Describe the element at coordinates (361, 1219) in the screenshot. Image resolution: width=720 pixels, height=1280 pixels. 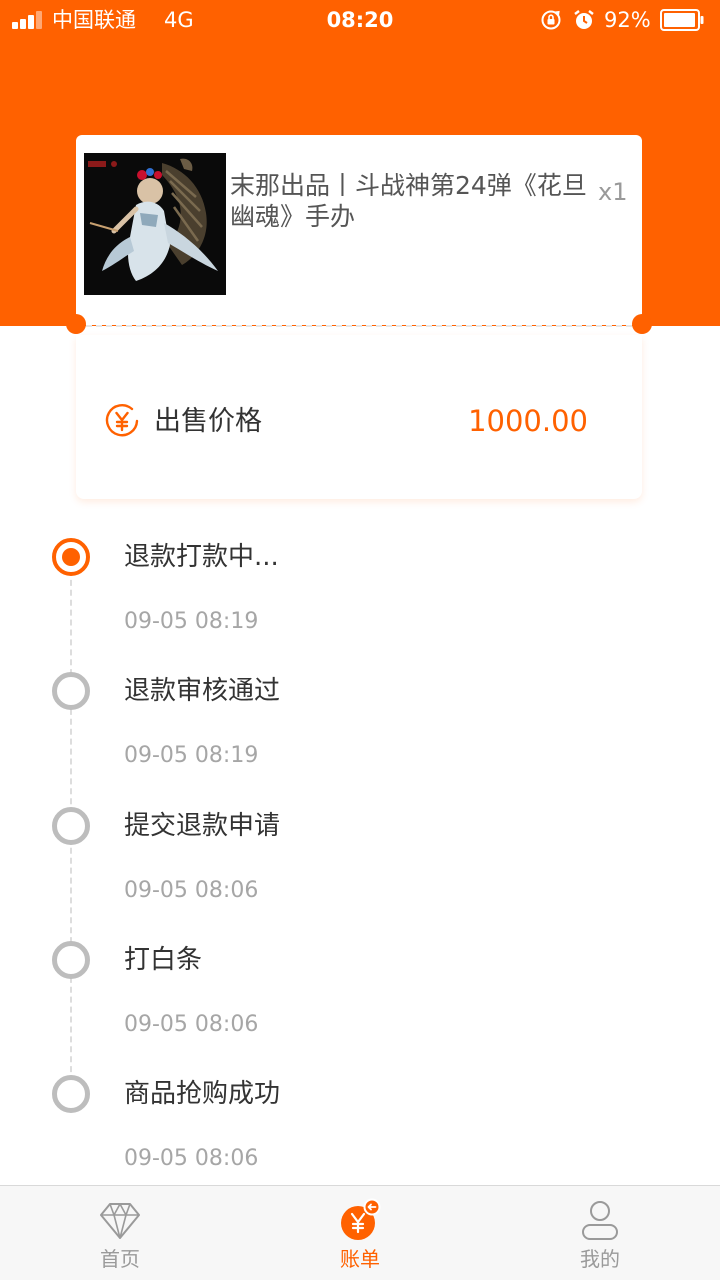
I see `yen-bill-icon` at that location.